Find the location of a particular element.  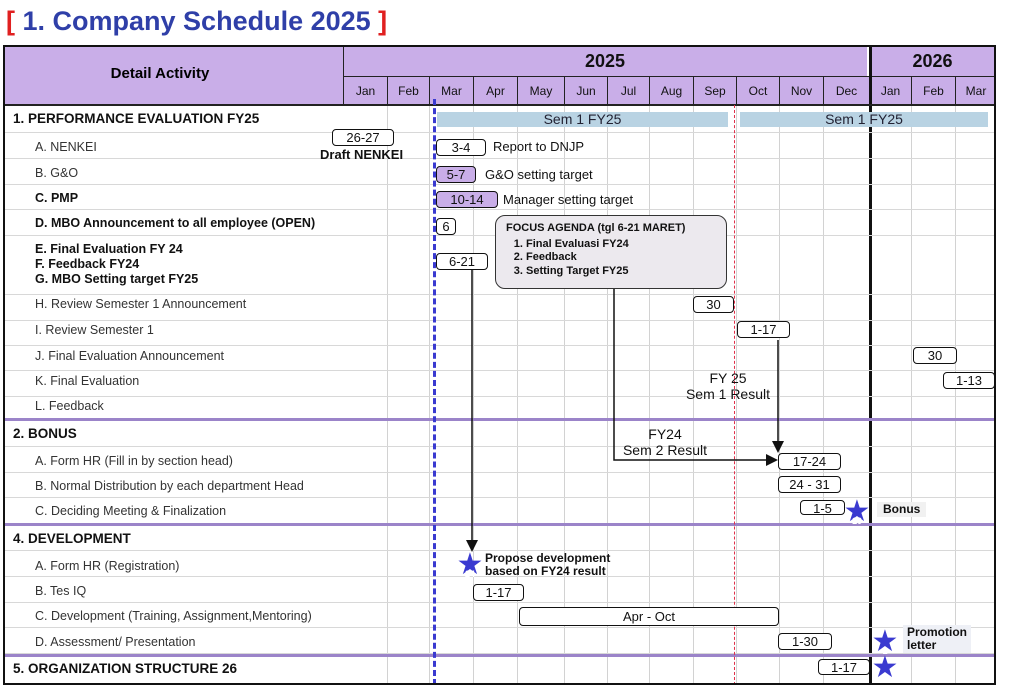

propose-line2: based on FY24 result is located at coordinates (545, 571).